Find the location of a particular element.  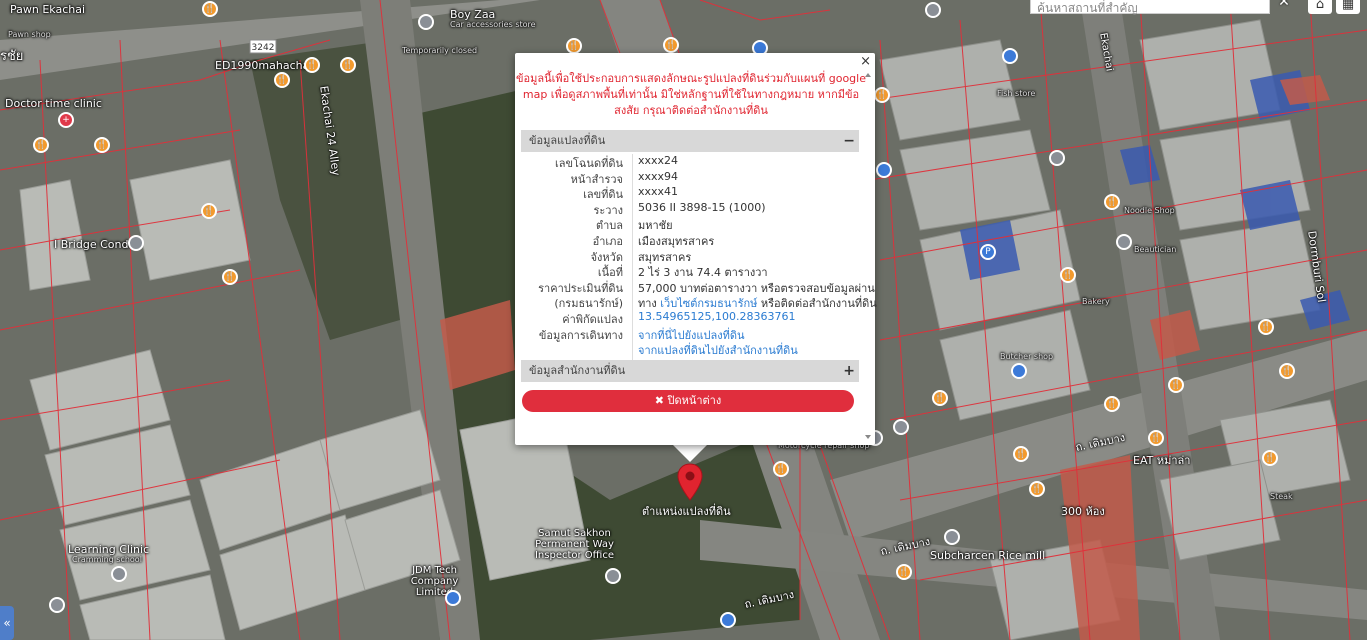

directions-to-office-link: จากแปลงที่ดินไปยังสำนักงานที่ดิน is located at coordinates (718, 350).